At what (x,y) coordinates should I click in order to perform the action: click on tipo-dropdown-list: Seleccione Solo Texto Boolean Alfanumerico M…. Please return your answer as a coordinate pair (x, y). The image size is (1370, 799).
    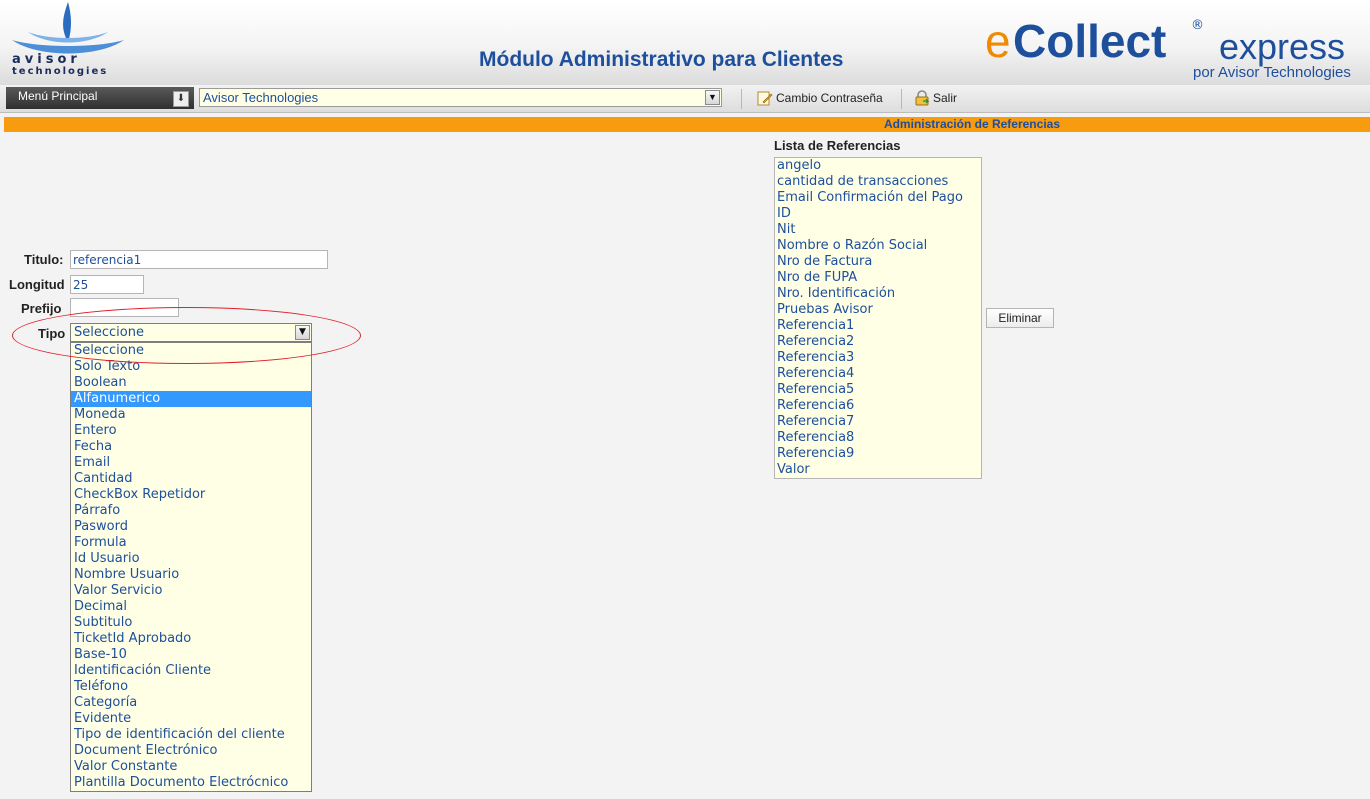
    Looking at the image, I should click on (191, 567).